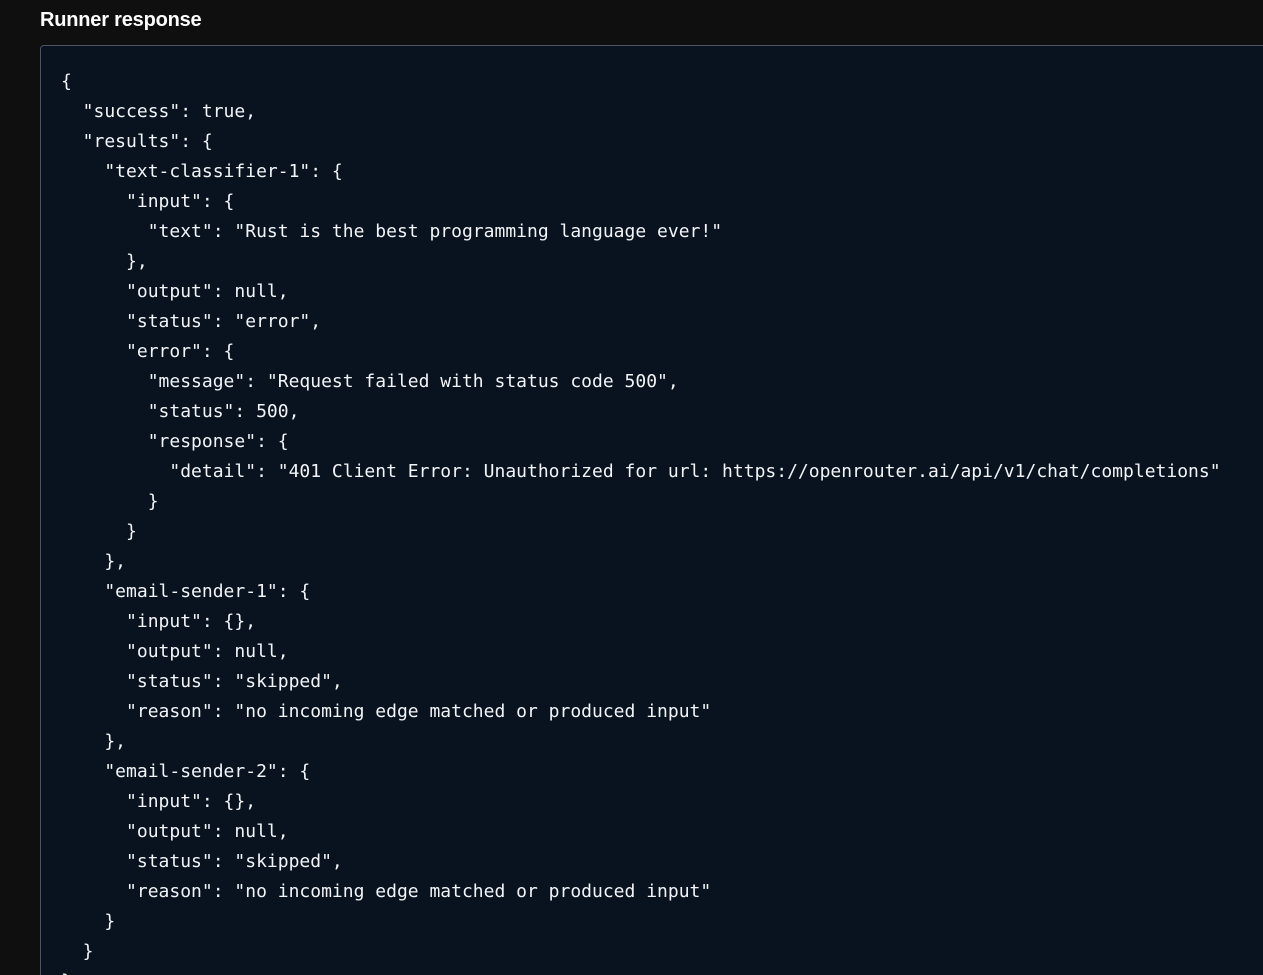 Image resolution: width=1263 pixels, height=975 pixels. I want to click on code-line: "response": {, so click(175, 441).